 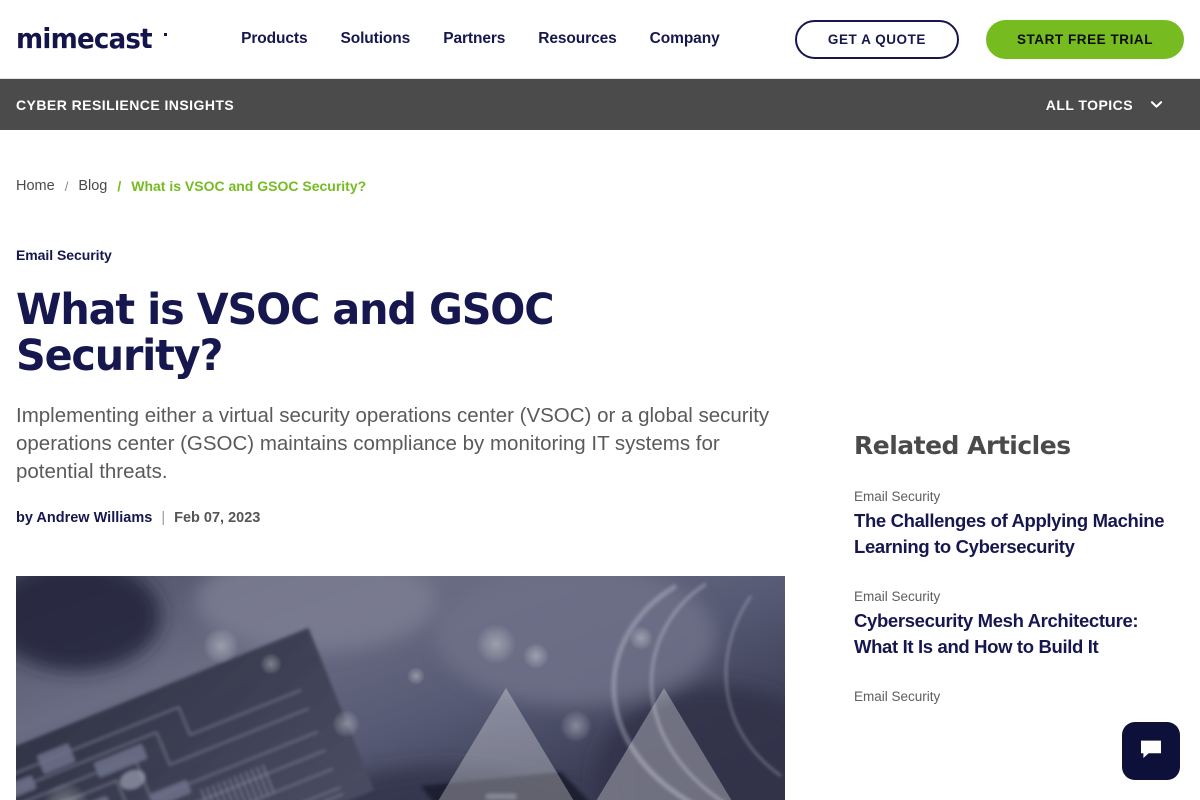 What do you see at coordinates (125, 104) in the screenshot?
I see `insights-bar-title: CYBER RESILIENCE INSIGHTS` at bounding box center [125, 104].